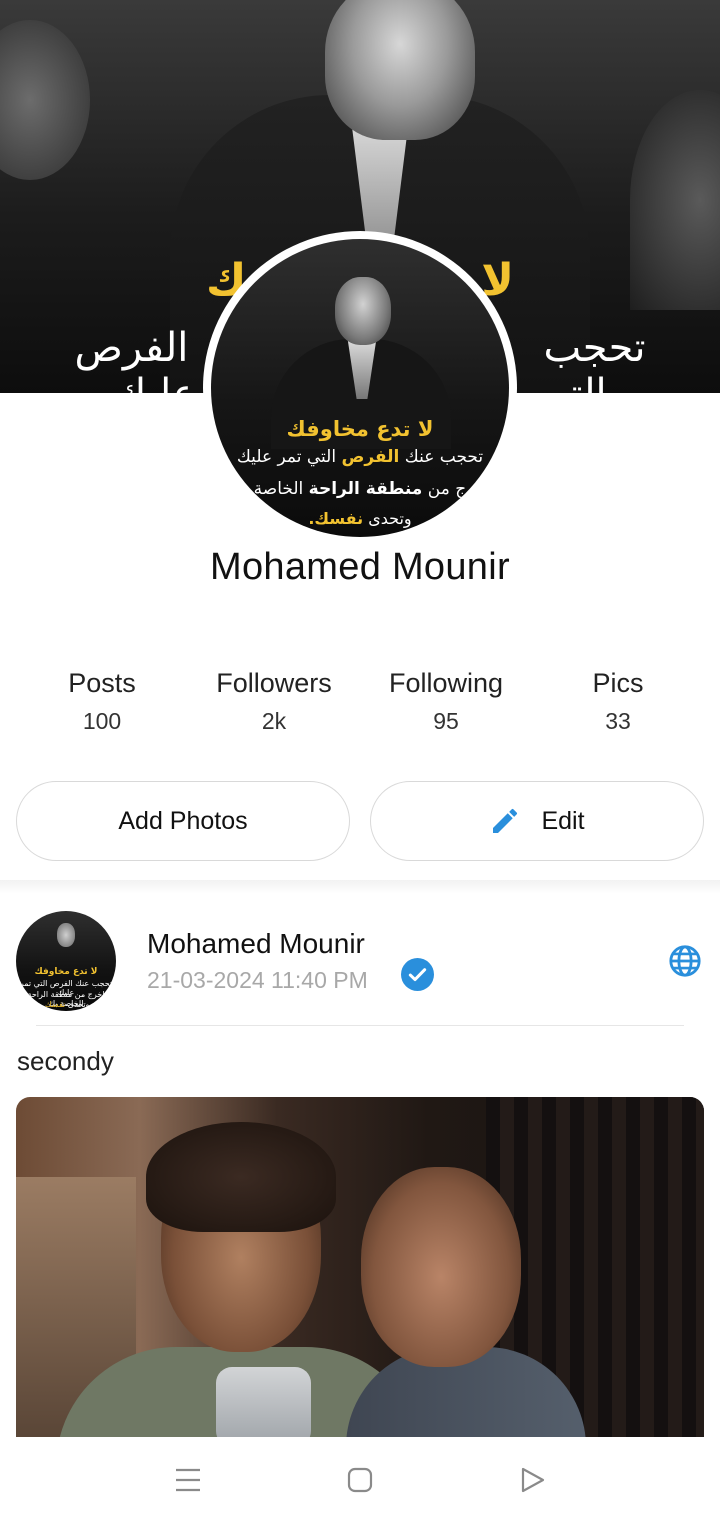 This screenshot has height=1521, width=720. What do you see at coordinates (446, 701) in the screenshot?
I see `stat-following: Following 95` at bounding box center [446, 701].